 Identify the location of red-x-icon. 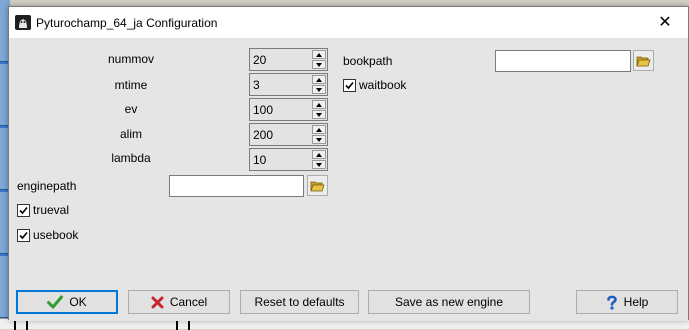
(157, 302).